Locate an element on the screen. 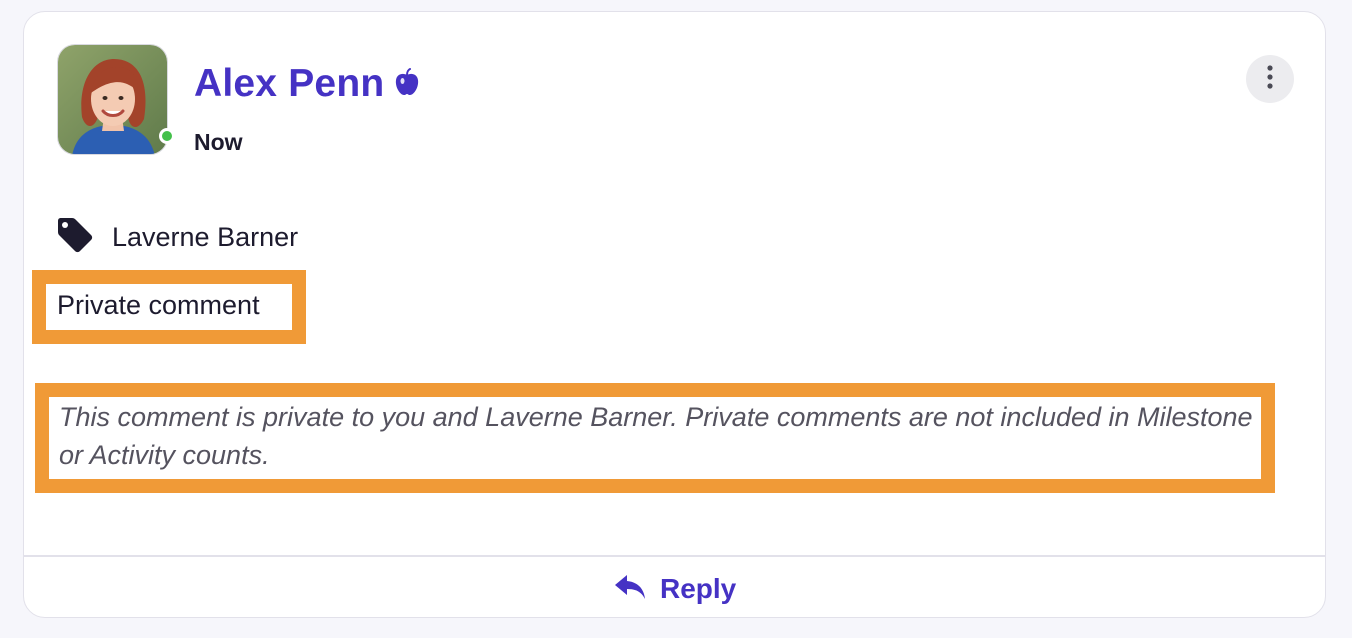 The height and width of the screenshot is (638, 1352). footer-divider is located at coordinates (674, 556).